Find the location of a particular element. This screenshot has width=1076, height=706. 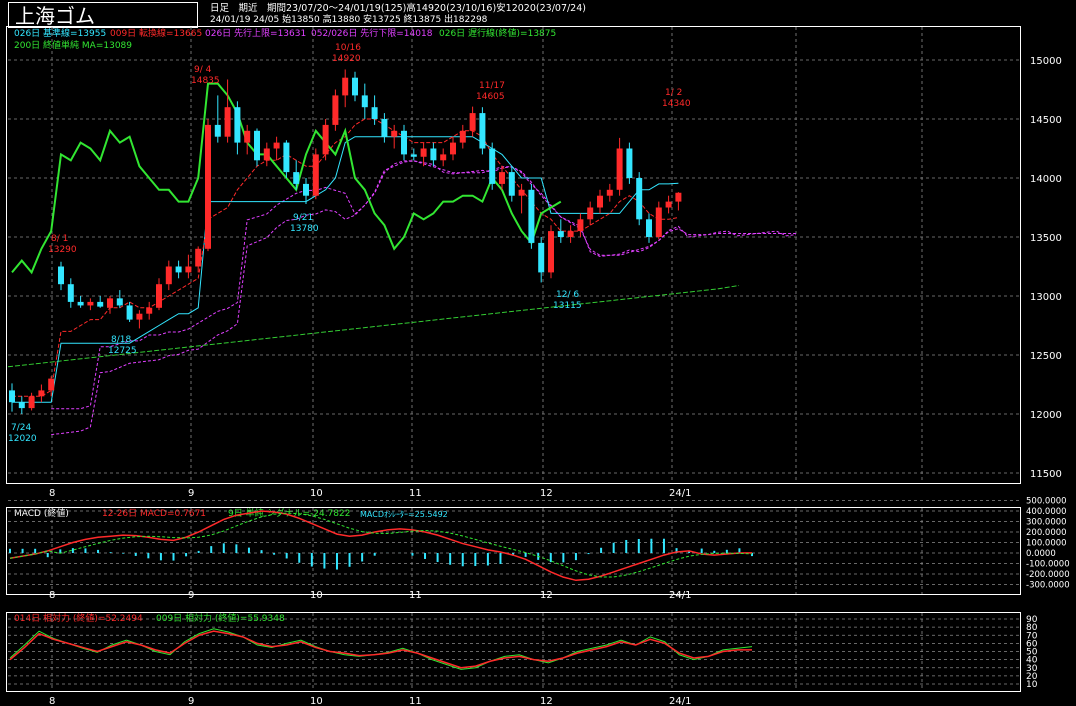

annotation-date: 10/16 is located at coordinates (348, 48).